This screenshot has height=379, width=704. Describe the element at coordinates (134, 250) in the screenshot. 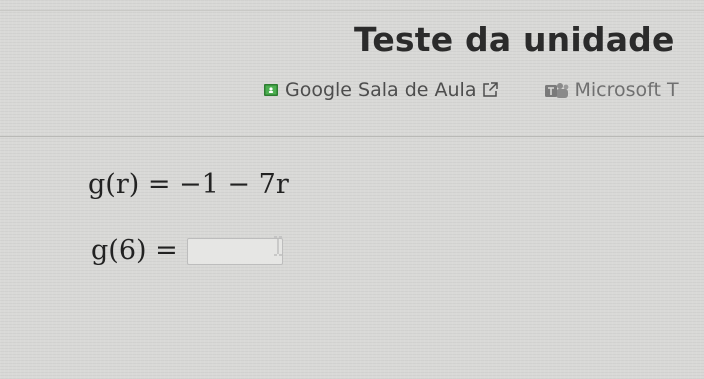

I see `answer-prompt: g(6) =` at that location.